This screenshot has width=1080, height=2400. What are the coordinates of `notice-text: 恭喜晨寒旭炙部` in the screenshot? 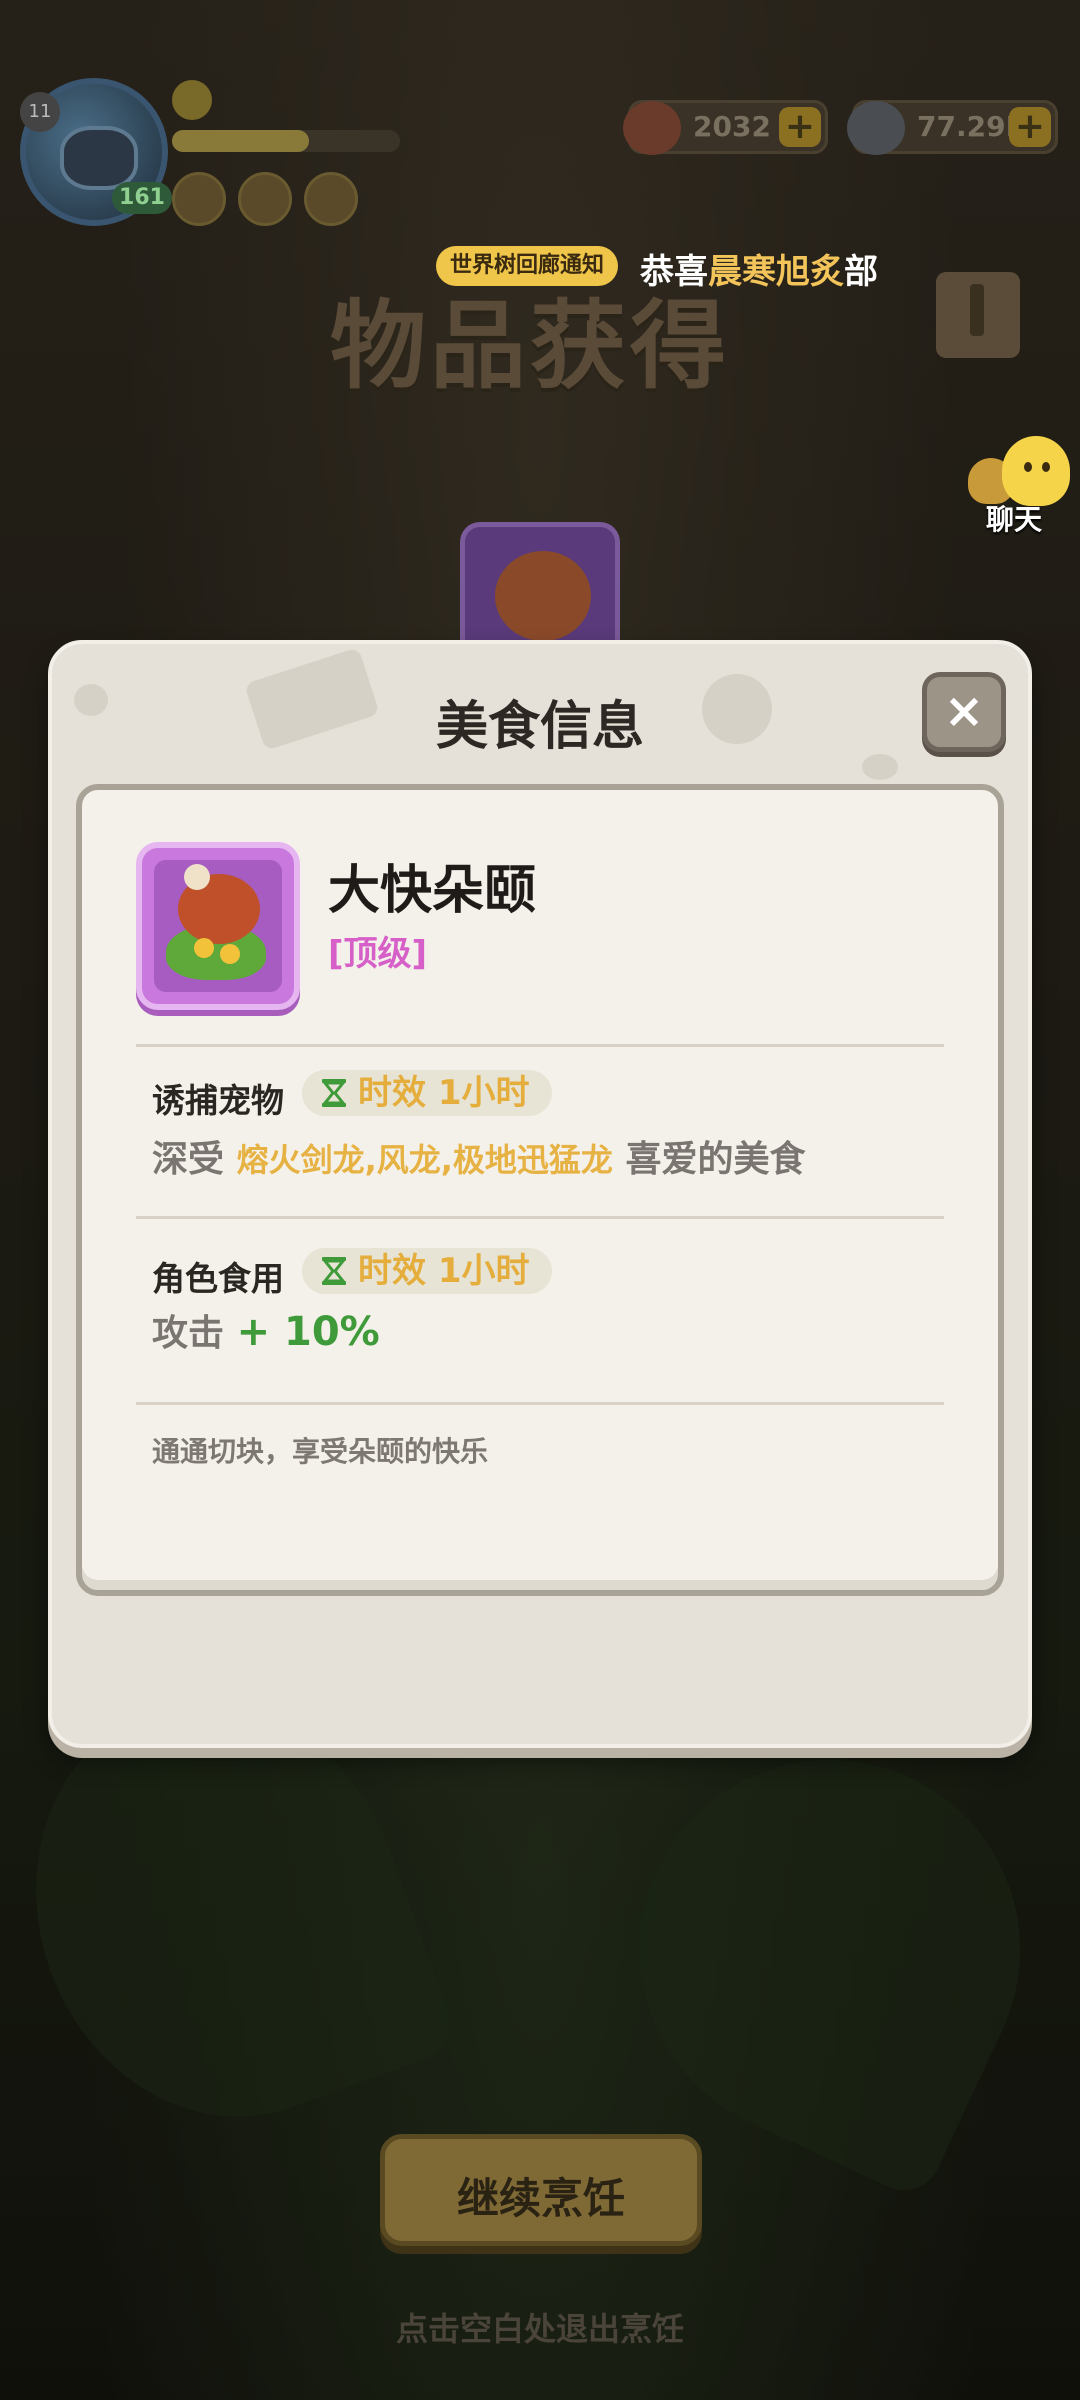 It's located at (759, 268).